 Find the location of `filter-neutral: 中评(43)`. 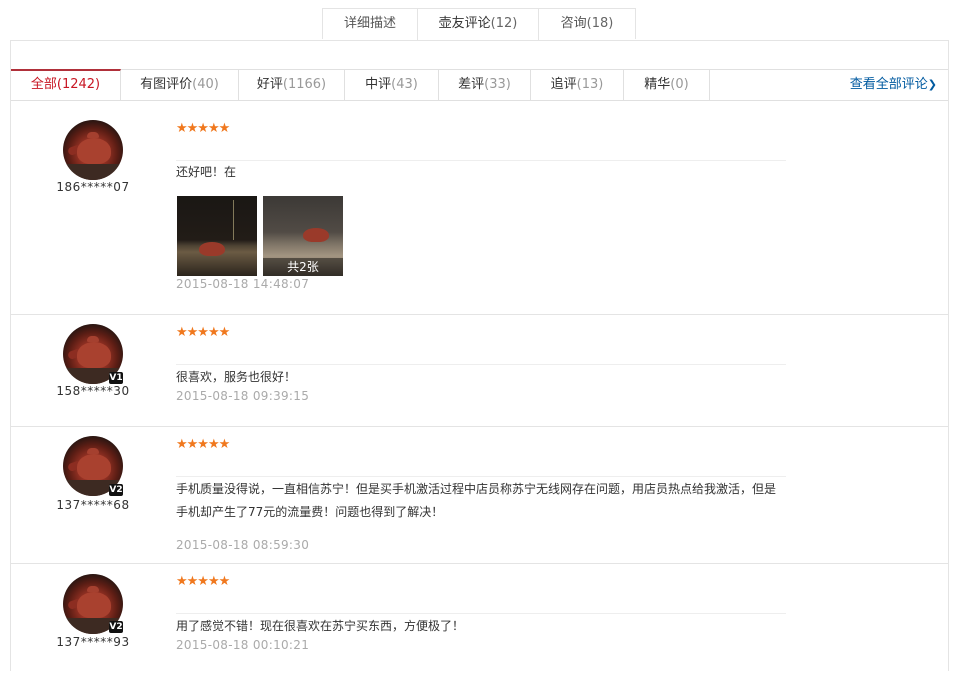

filter-neutral: 中评(43) is located at coordinates (392, 85).